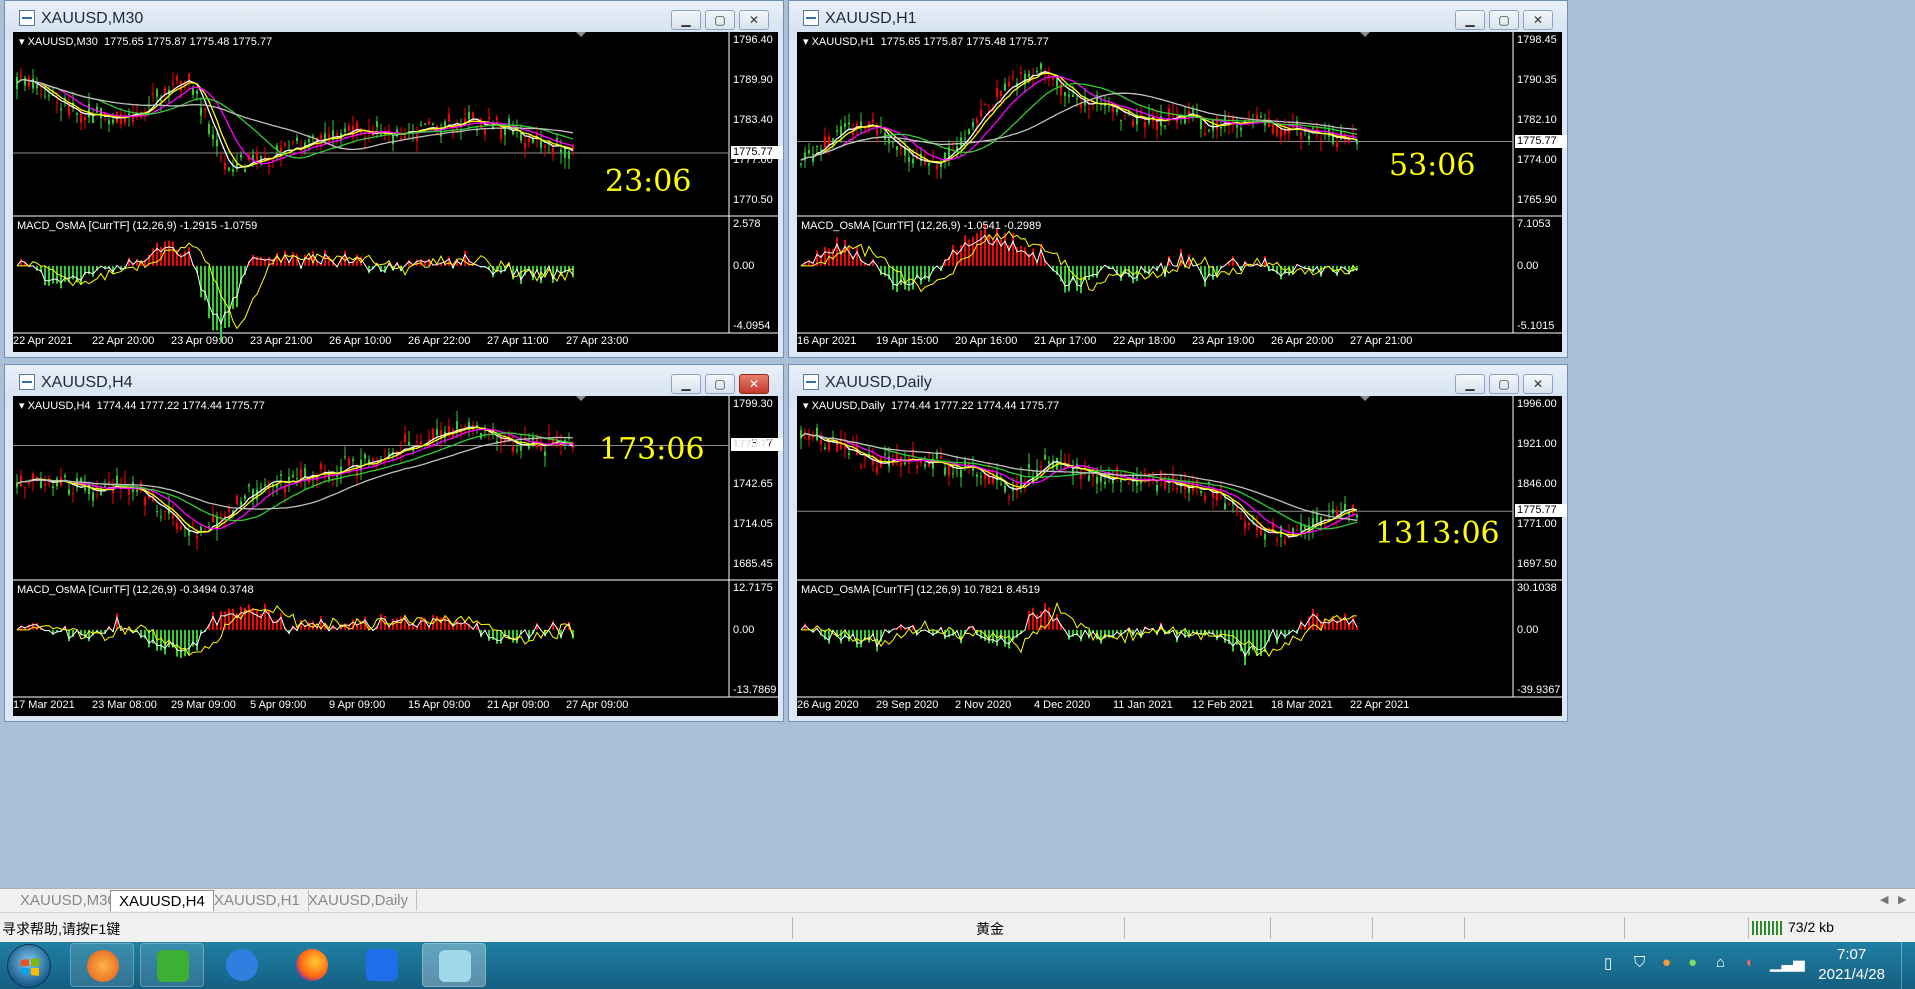 This screenshot has width=1915, height=989. I want to click on security-shield-icon: ⛉, so click(1639, 962).